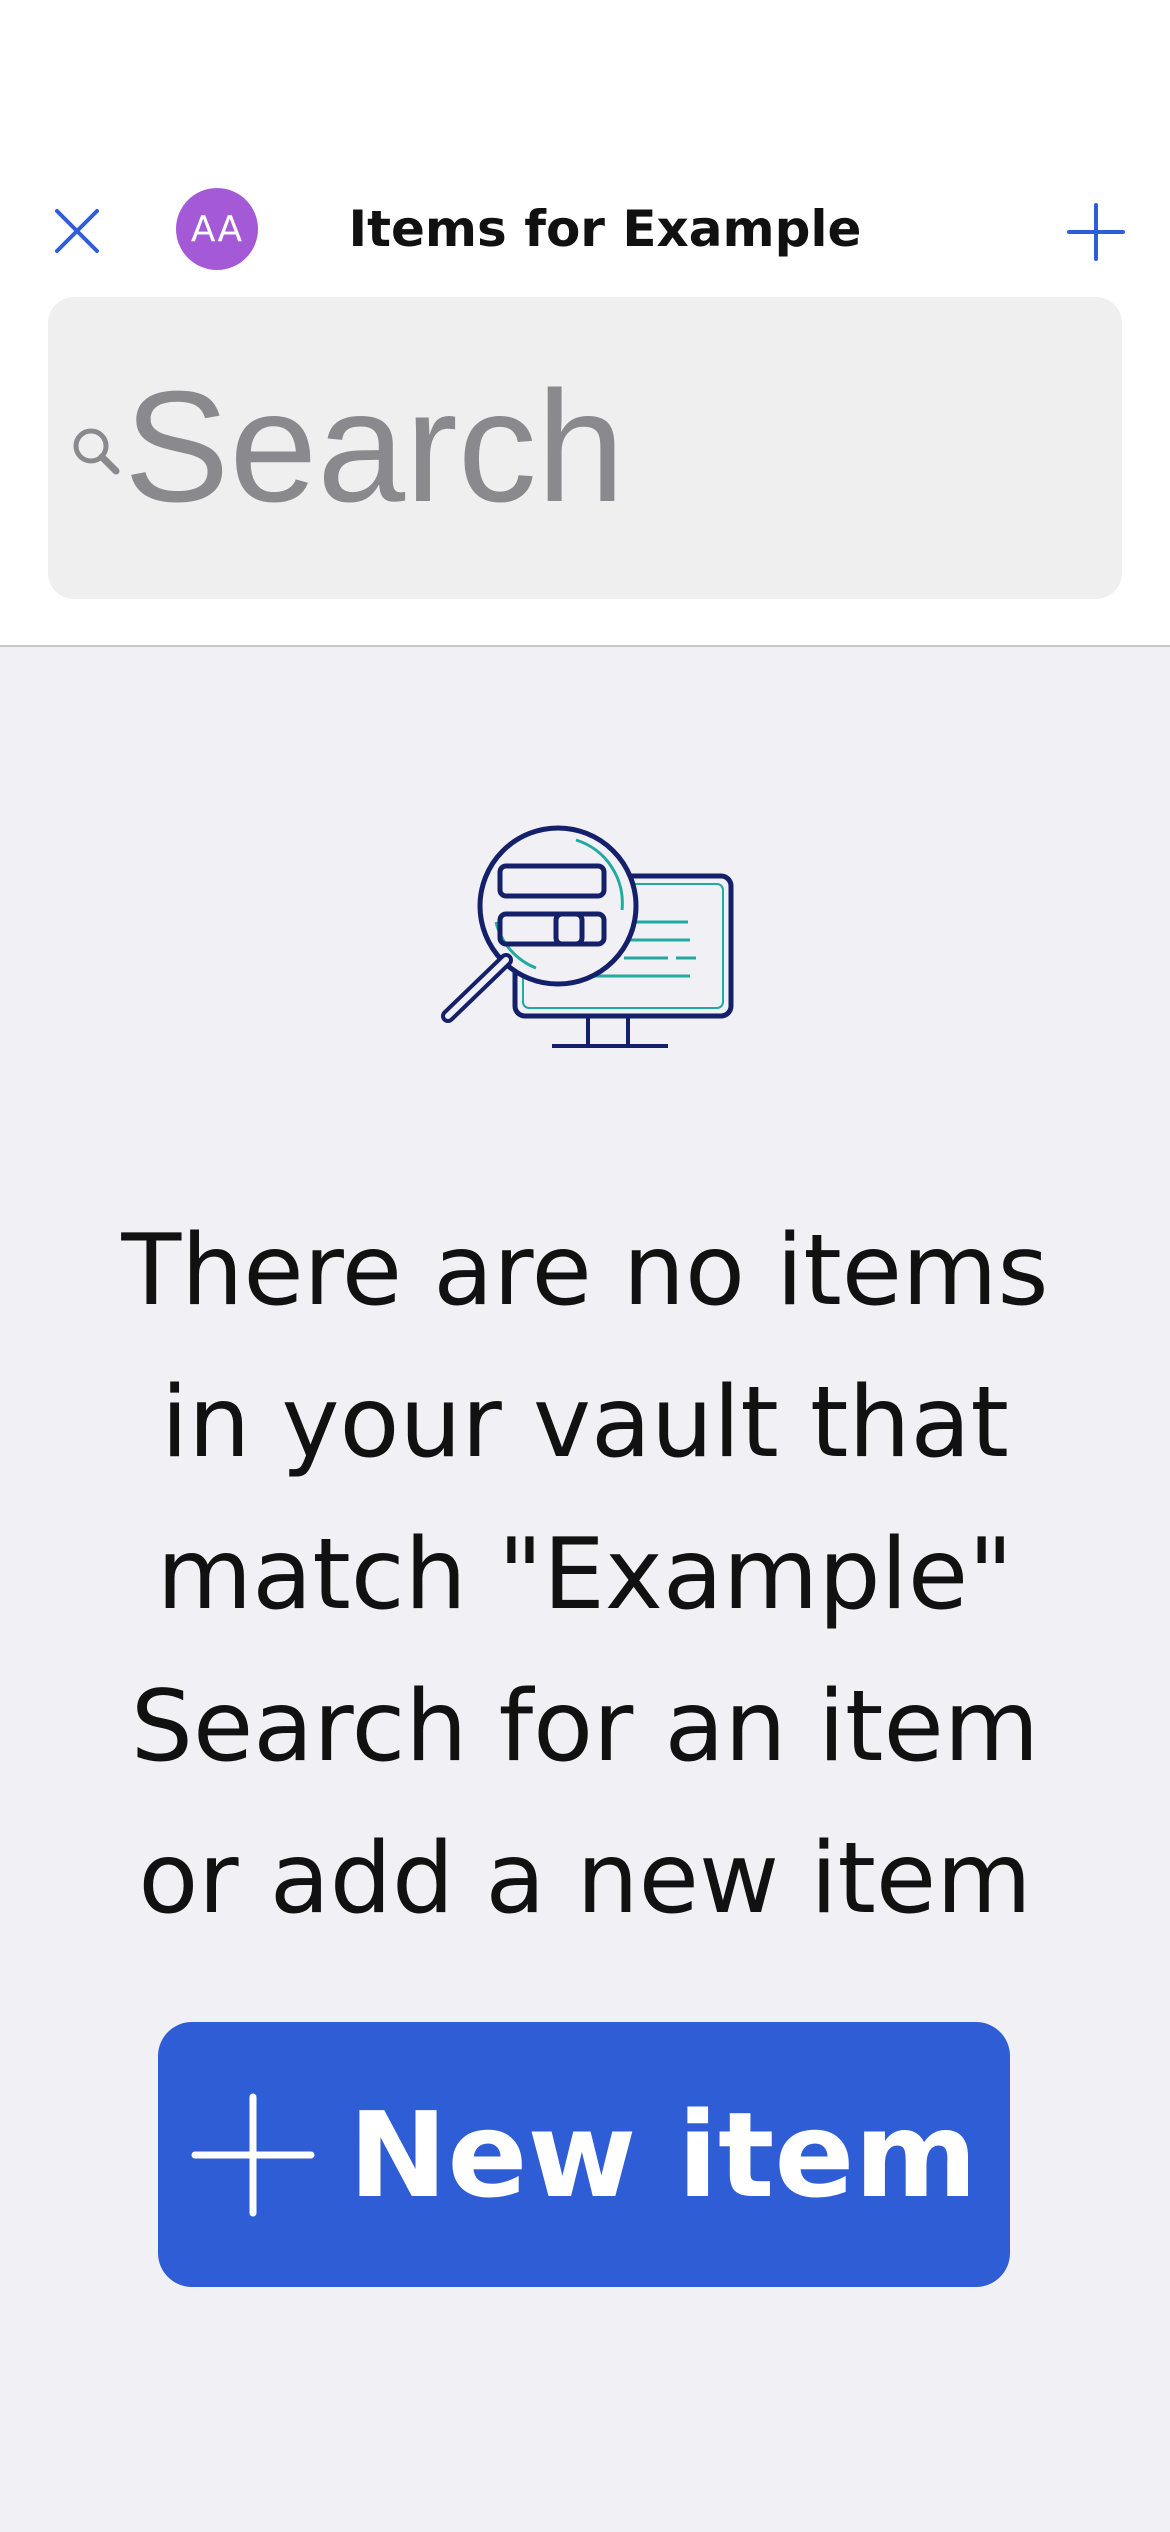 This screenshot has height=2532, width=1170. I want to click on navigation-bar: AA Items for Example, so click(585, 230).